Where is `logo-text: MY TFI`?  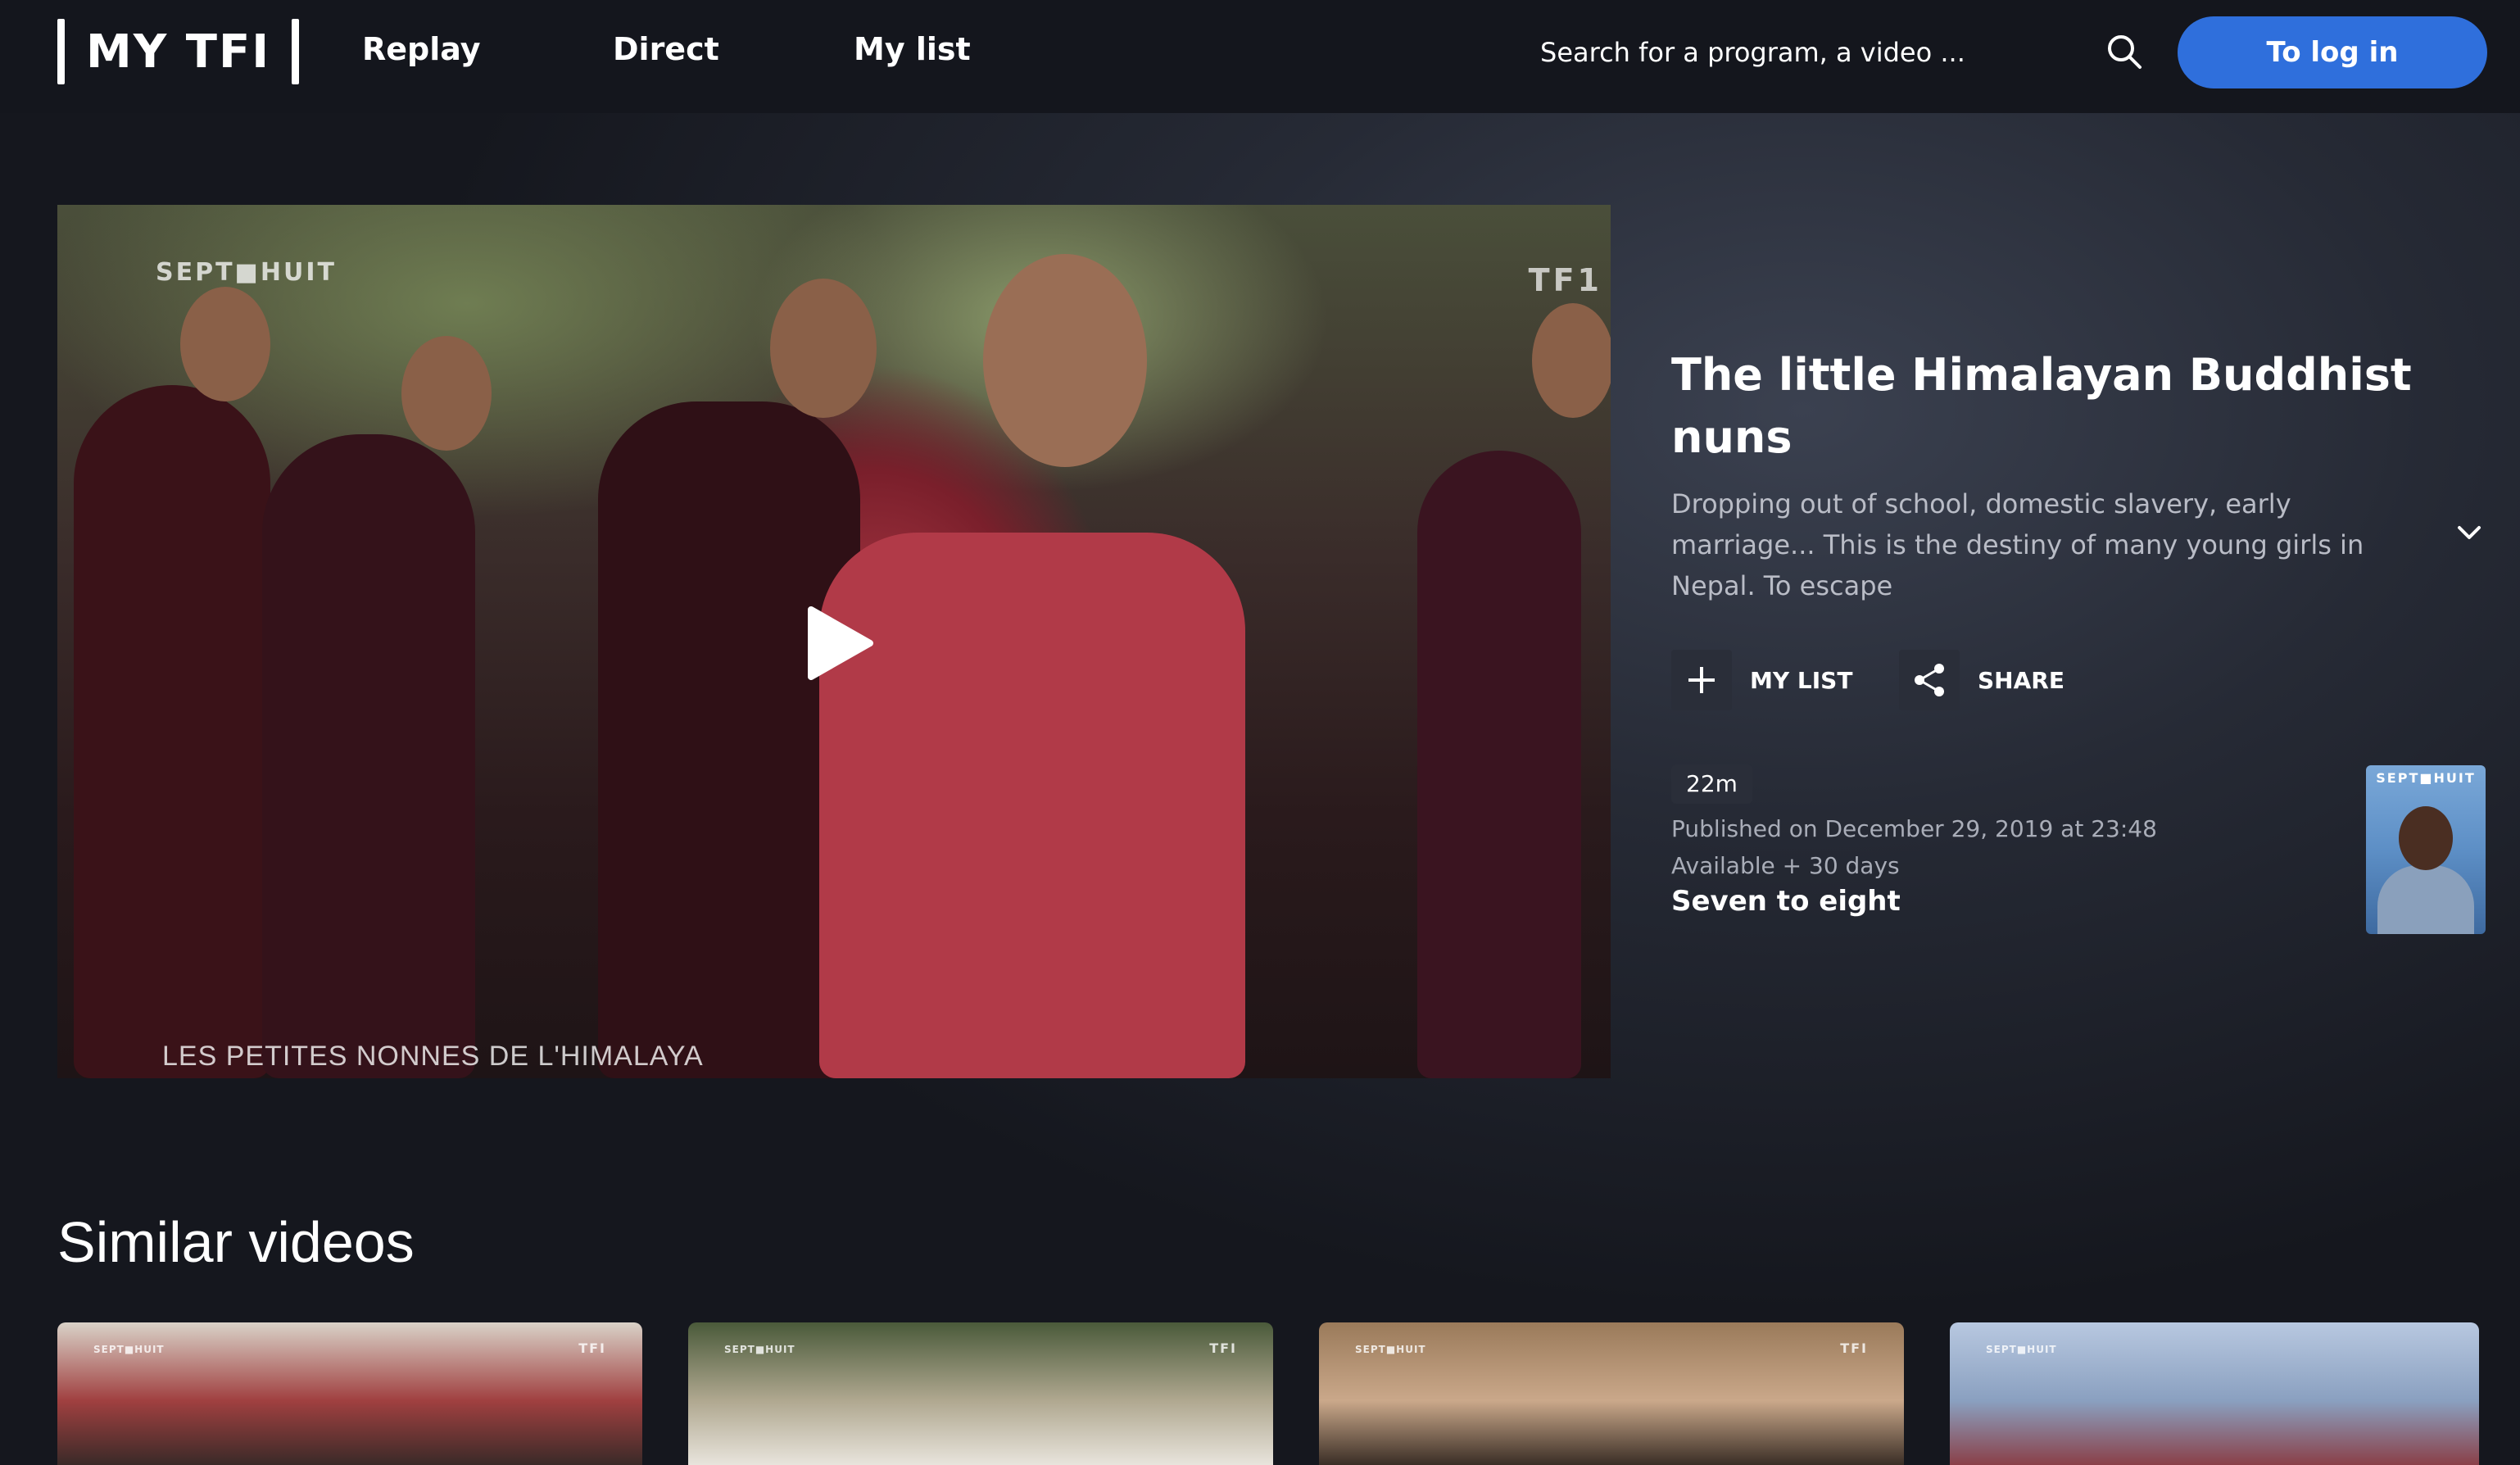
logo-text: MY TFI is located at coordinates (178, 52).